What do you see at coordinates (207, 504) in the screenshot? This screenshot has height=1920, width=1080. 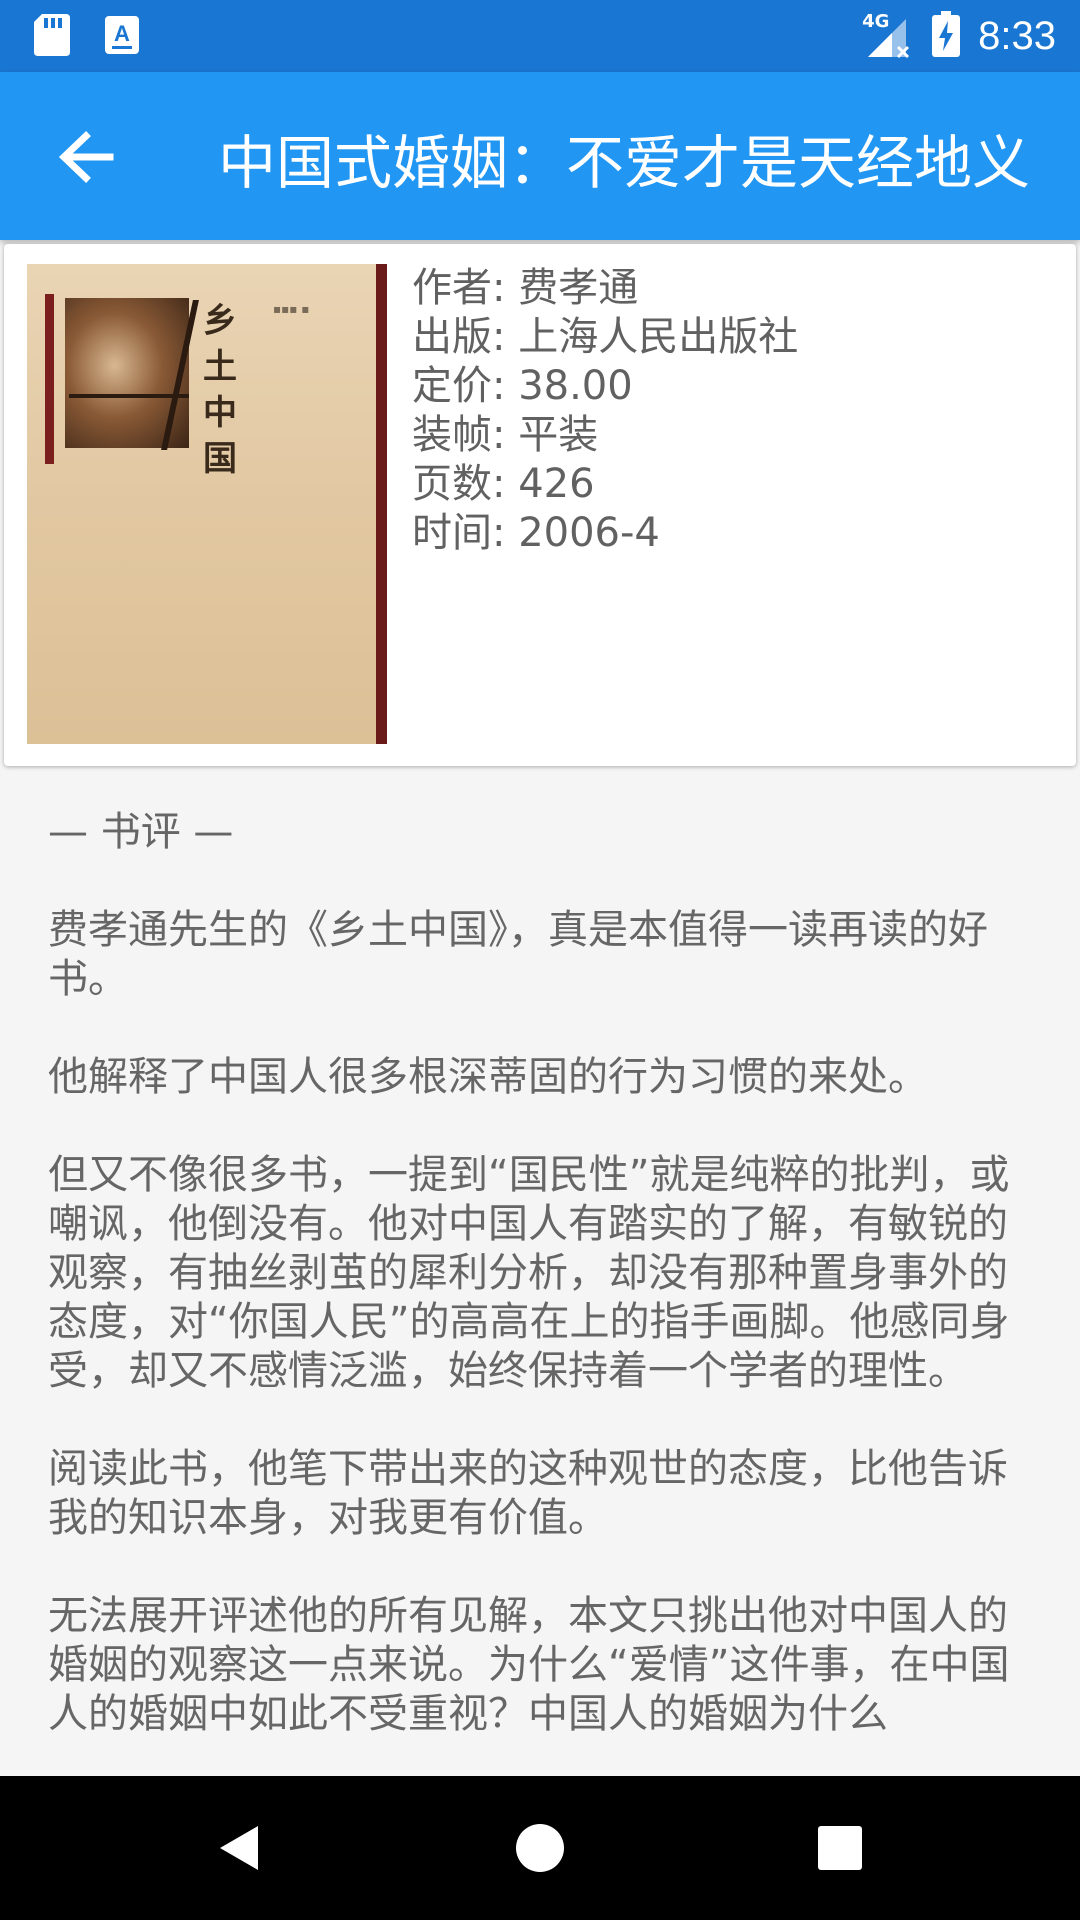 I see `book-cover-image: 乡土中国 ▪▪▪ ▪` at bounding box center [207, 504].